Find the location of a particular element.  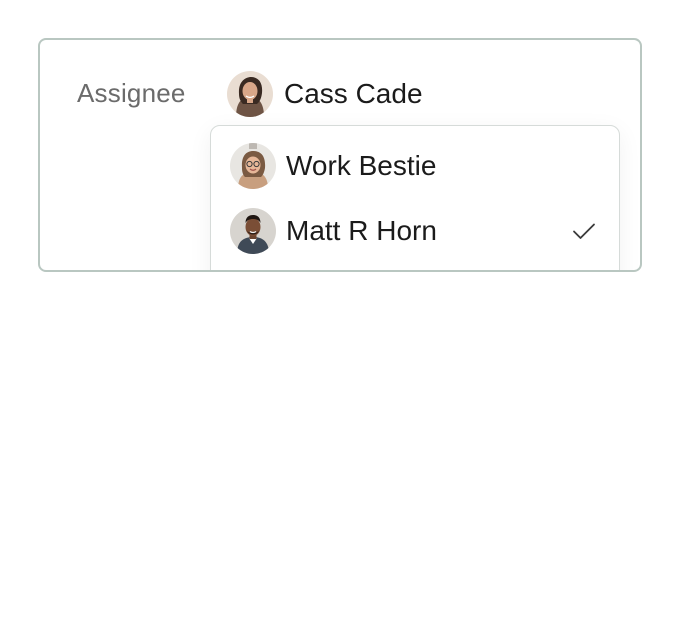

avatar-work-bestie-icon is located at coordinates (253, 166).